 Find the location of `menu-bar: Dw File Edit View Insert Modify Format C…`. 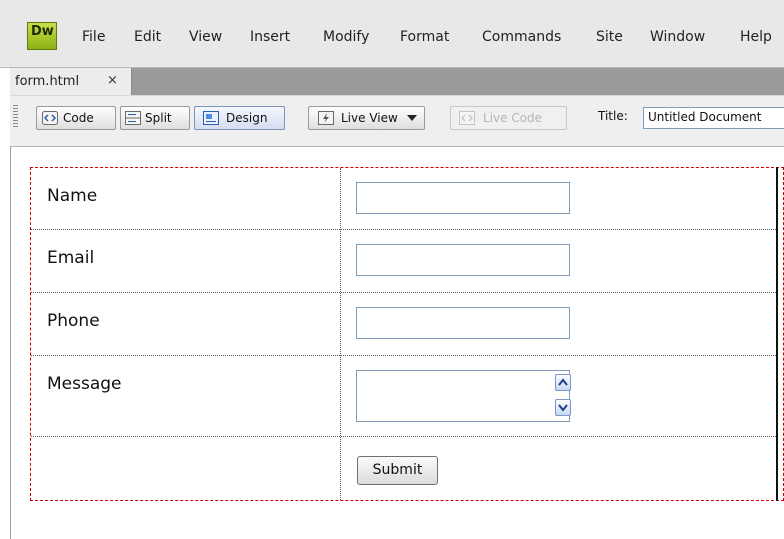

menu-bar: Dw File Edit View Insert Modify Format C… is located at coordinates (392, 34).